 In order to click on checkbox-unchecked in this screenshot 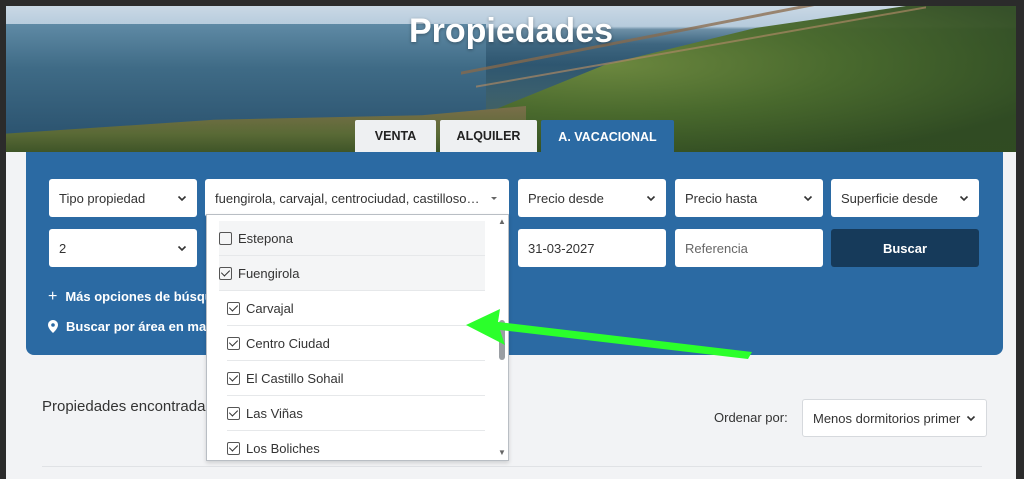, I will do `click(225, 238)`.